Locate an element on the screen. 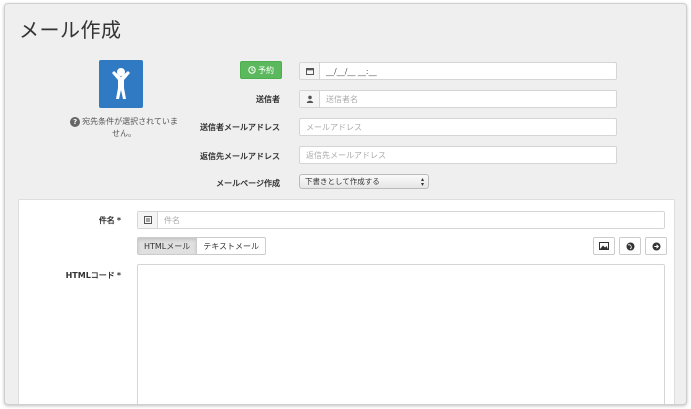 This screenshot has width=691, height=409. reserve-button: 予約 is located at coordinates (261, 70).